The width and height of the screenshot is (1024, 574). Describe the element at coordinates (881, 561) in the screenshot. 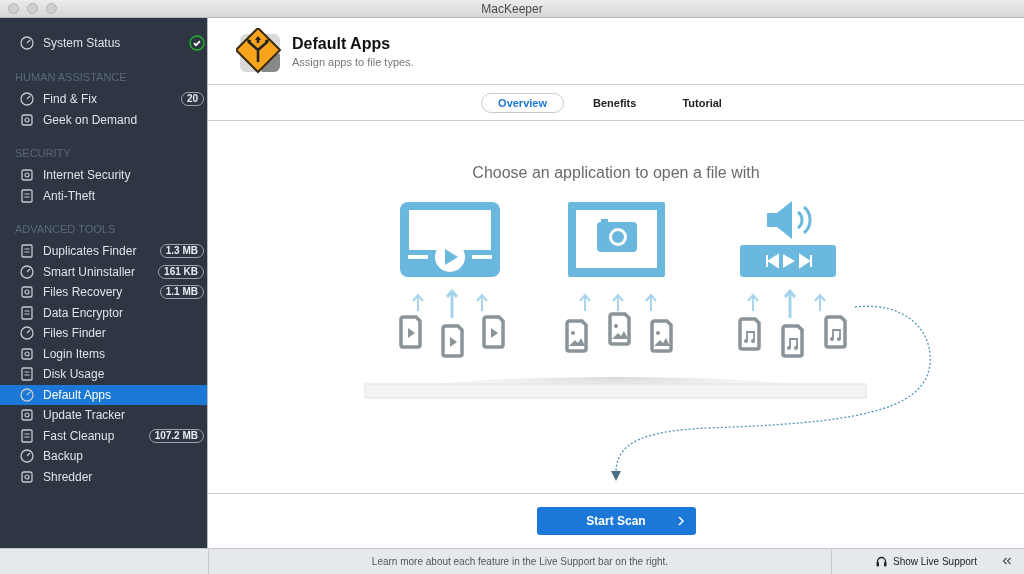

I see `headphones-icon` at that location.